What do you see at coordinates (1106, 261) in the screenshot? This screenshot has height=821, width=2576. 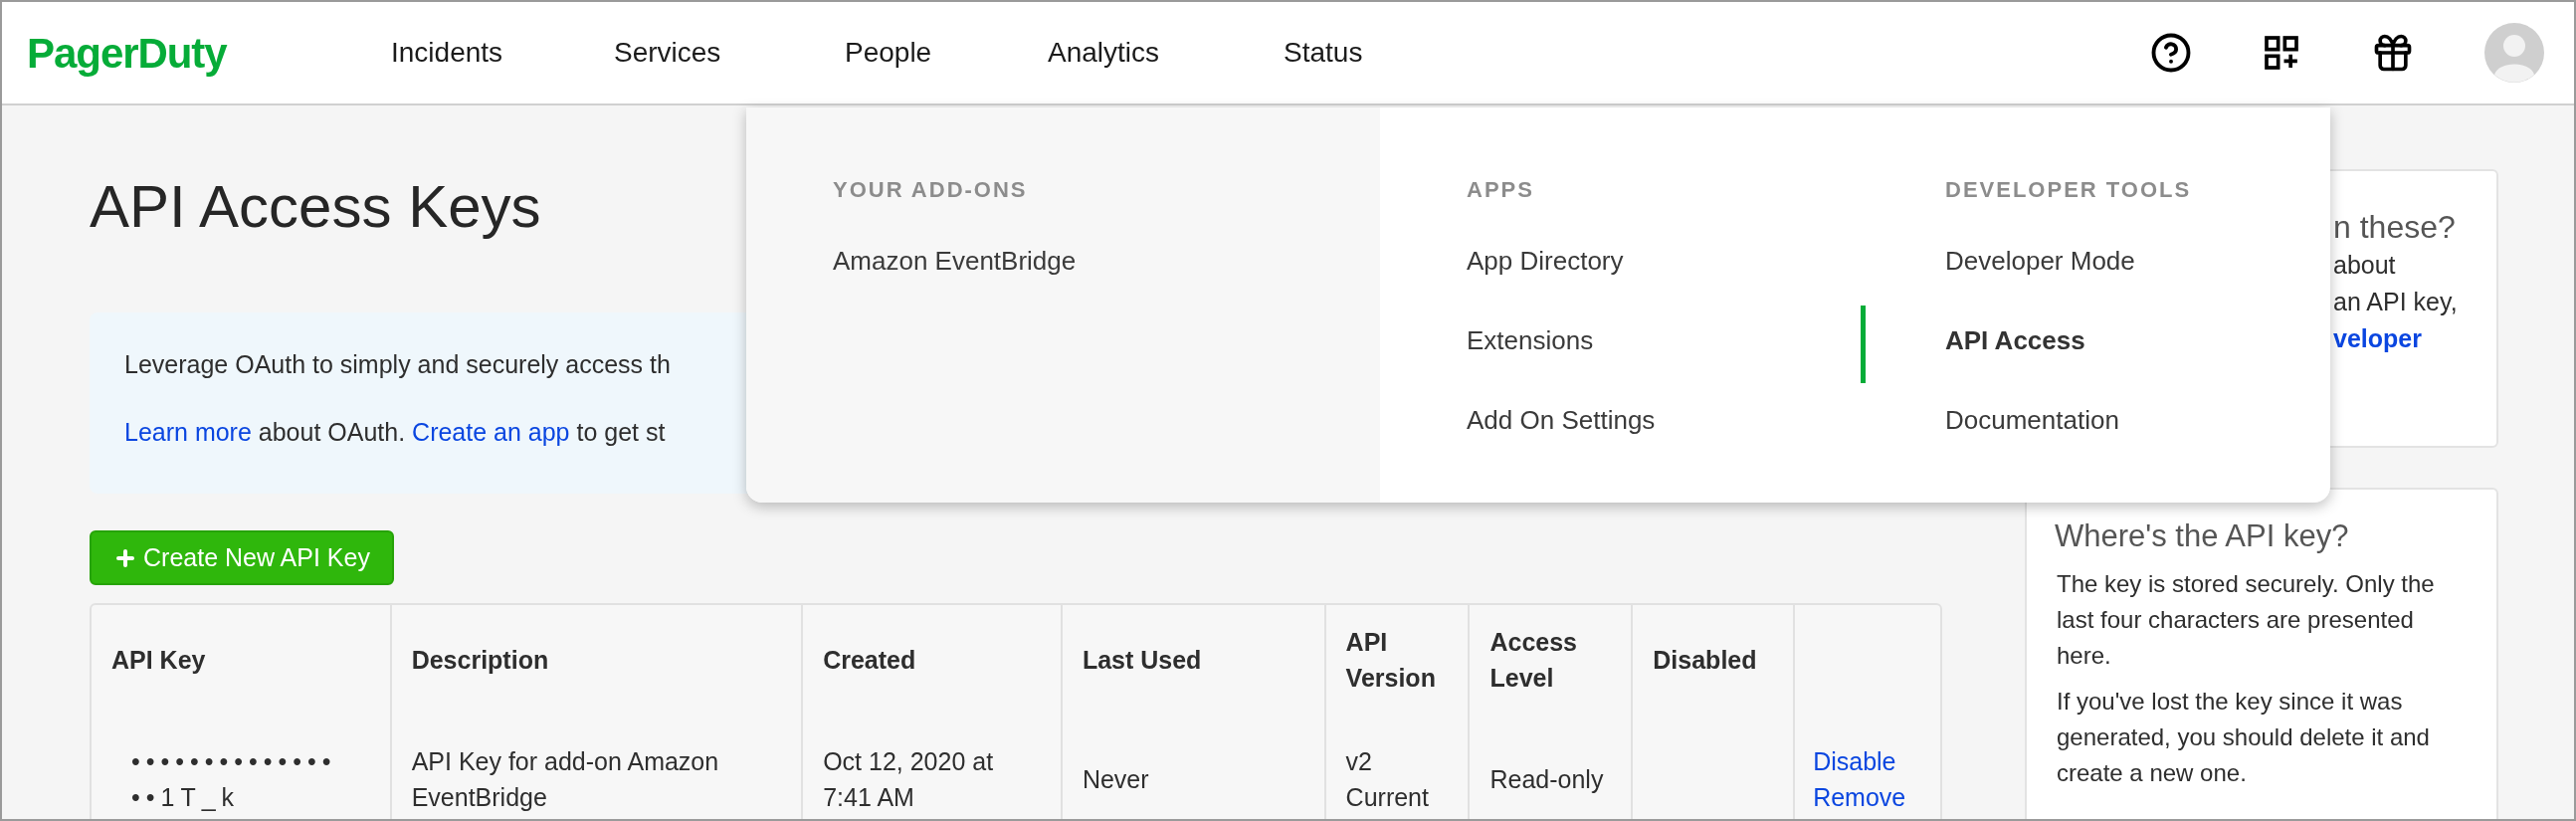 I see `menu-item: Amazon EventBridge` at bounding box center [1106, 261].